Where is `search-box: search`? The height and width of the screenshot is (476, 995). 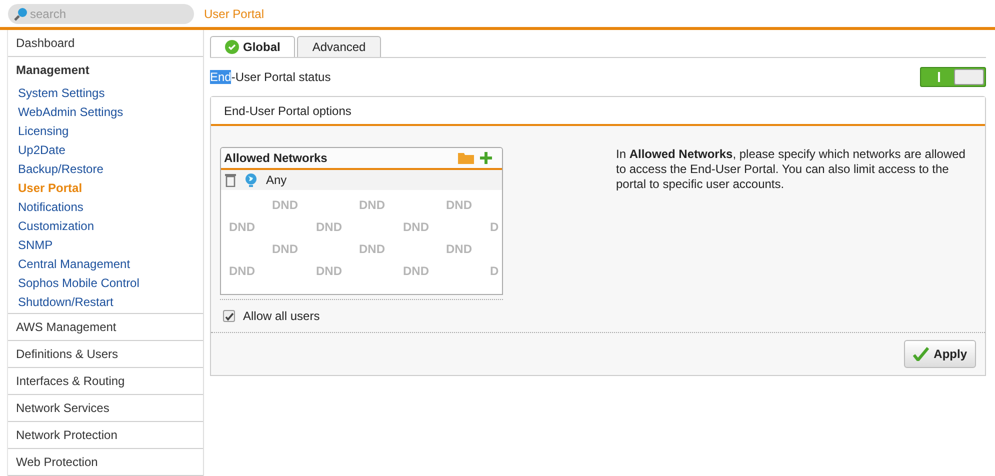
search-box: search is located at coordinates (101, 14).